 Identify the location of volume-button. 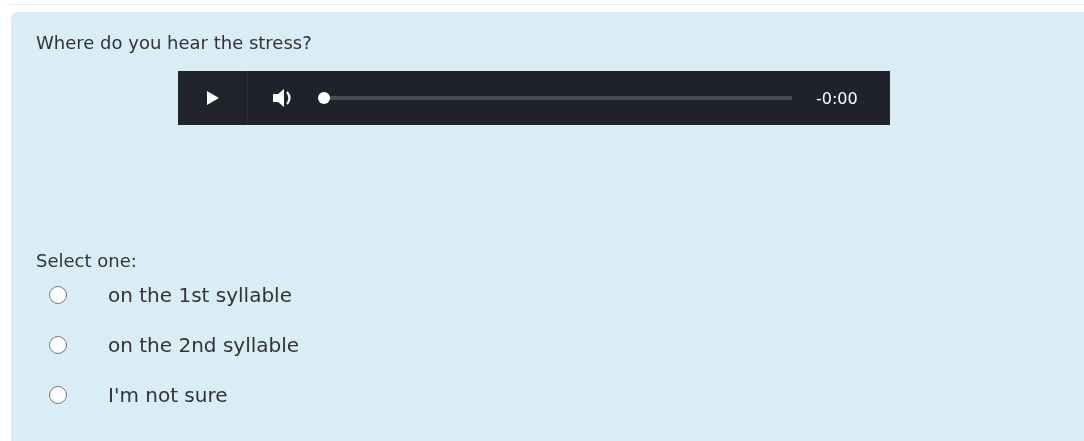
(283, 98).